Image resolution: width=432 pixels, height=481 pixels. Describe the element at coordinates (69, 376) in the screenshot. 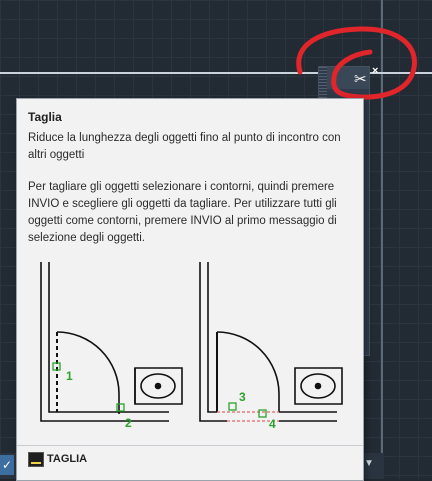

I see `illus-label-1: 1` at that location.